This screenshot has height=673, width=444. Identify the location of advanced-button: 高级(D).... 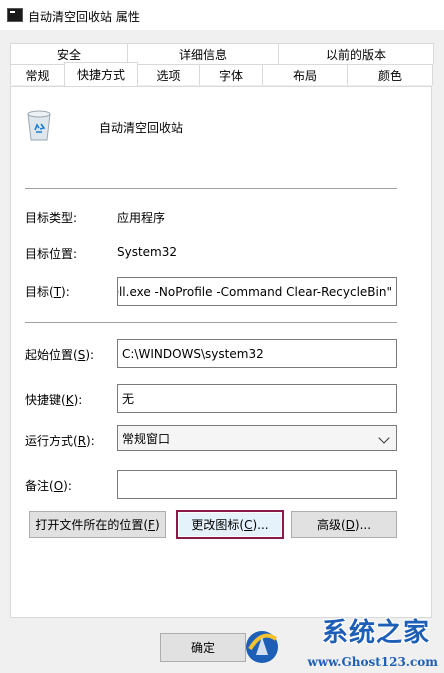
(344, 524).